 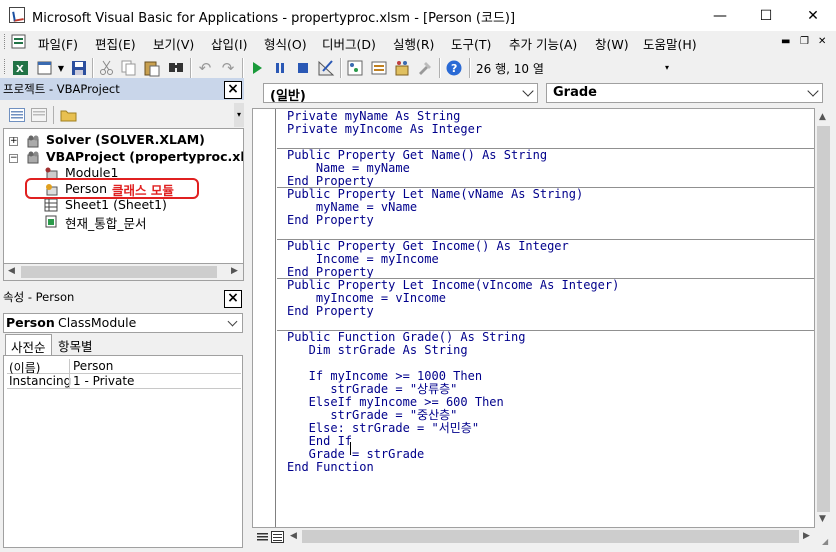 I want to click on run-icon, so click(x=257, y=68).